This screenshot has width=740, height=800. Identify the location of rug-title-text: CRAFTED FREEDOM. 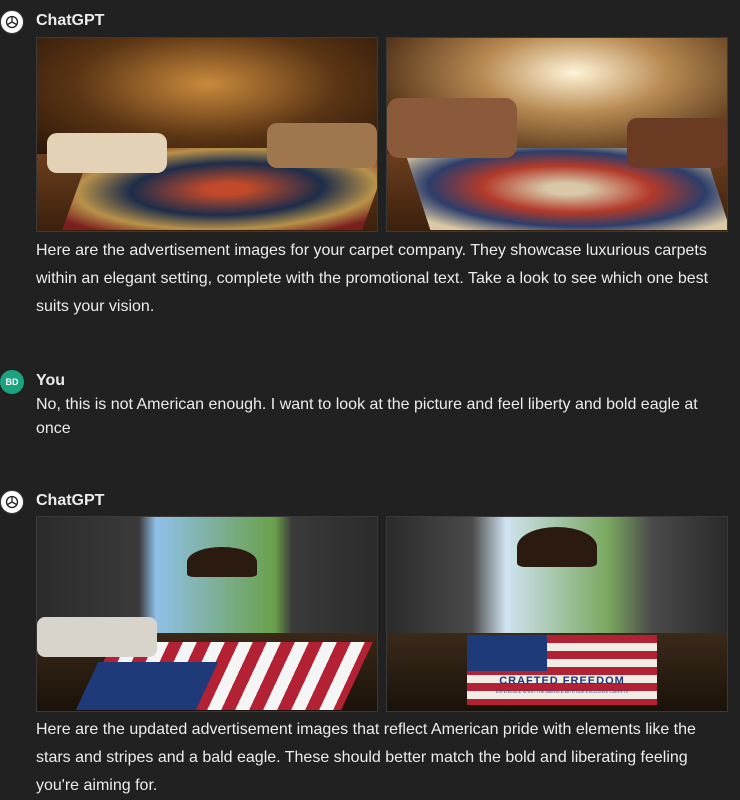
(562, 681).